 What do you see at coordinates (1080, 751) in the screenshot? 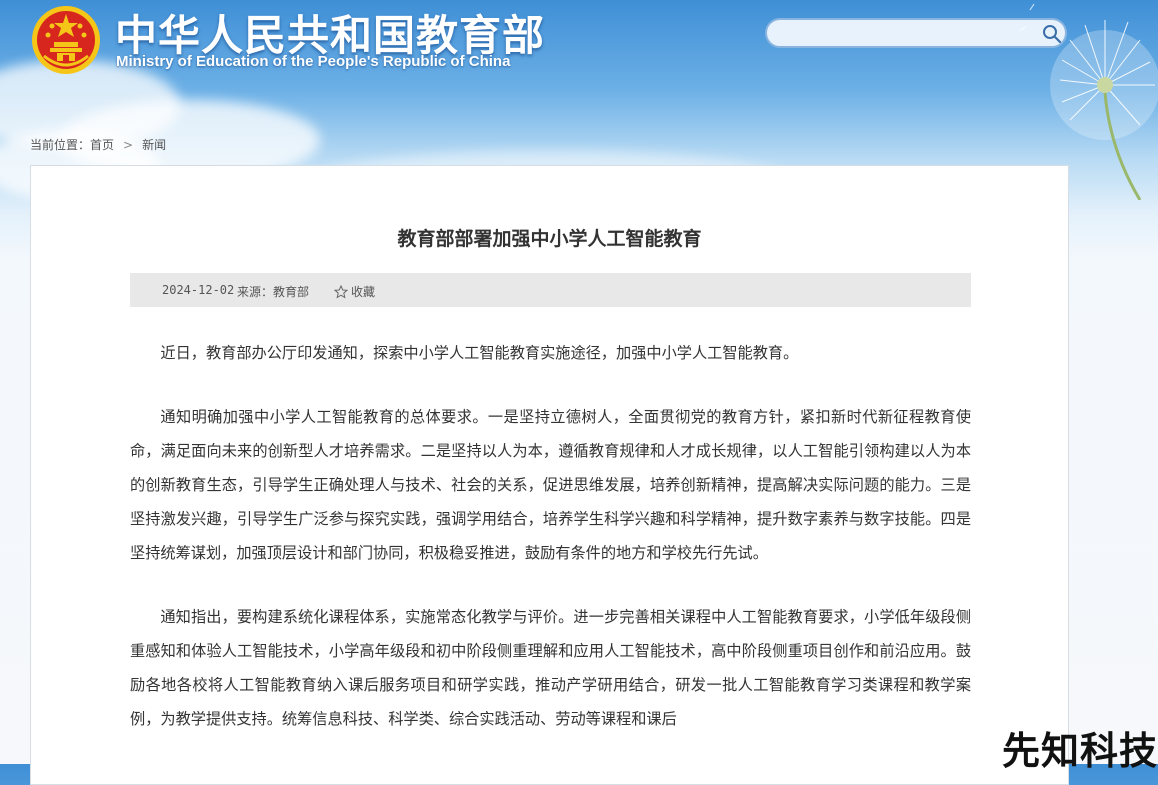
I see `watermark-text: 先知科技` at bounding box center [1080, 751].